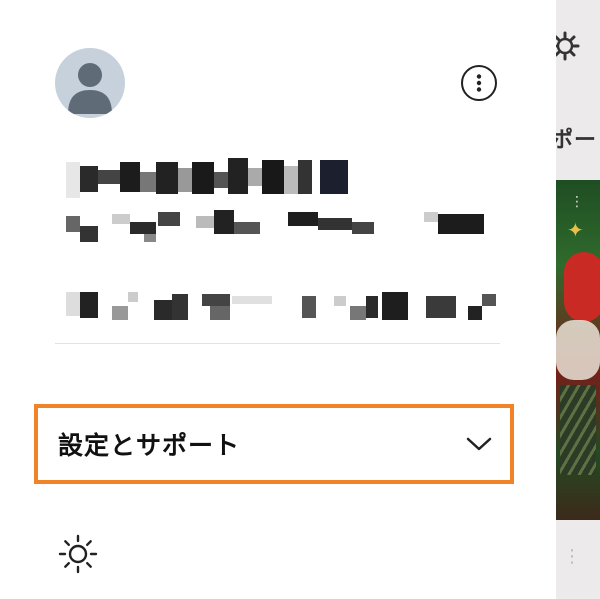  What do you see at coordinates (575, 230) in the screenshot?
I see `sparkle-icon: ✦` at bounding box center [575, 230].